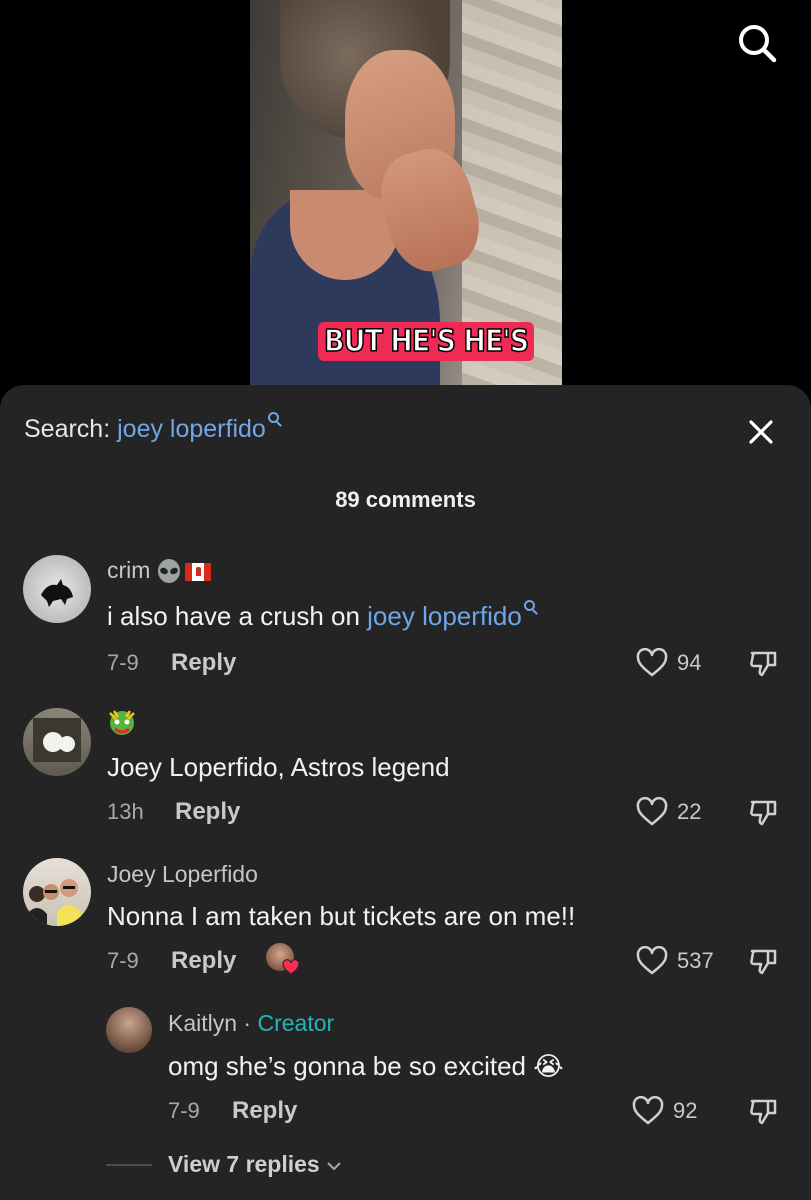  I want to click on view-replies-button: View 7 replies, so click(255, 1164).